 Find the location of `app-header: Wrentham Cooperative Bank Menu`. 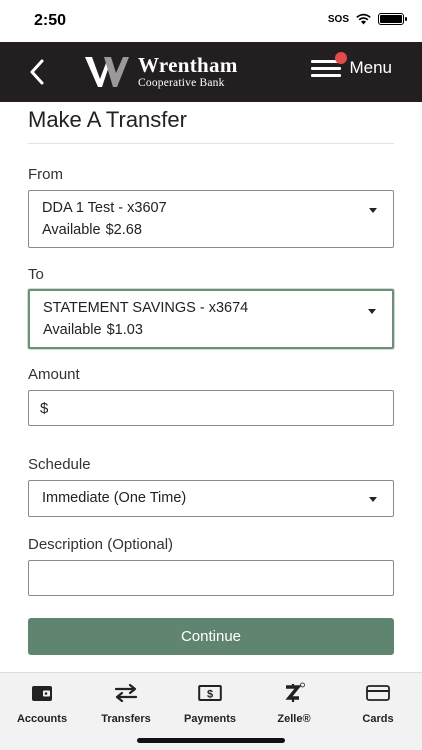

app-header: Wrentham Cooperative Bank Menu is located at coordinates (211, 72).